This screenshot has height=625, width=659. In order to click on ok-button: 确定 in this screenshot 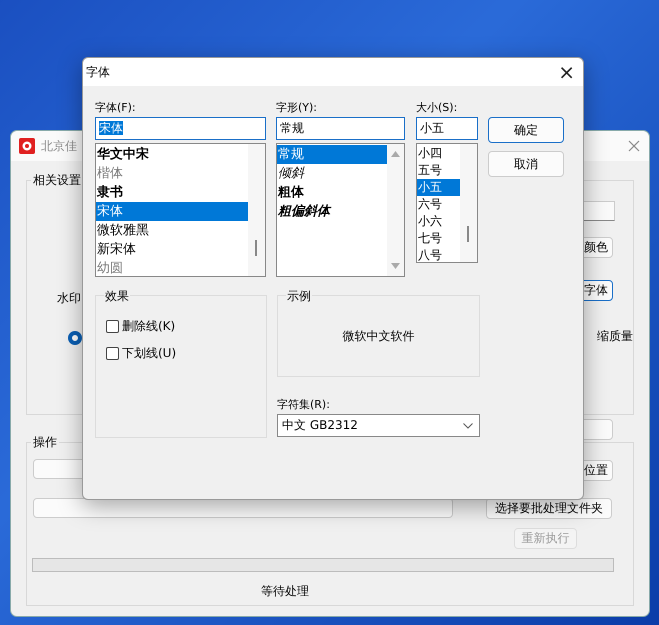, I will do `click(526, 130)`.